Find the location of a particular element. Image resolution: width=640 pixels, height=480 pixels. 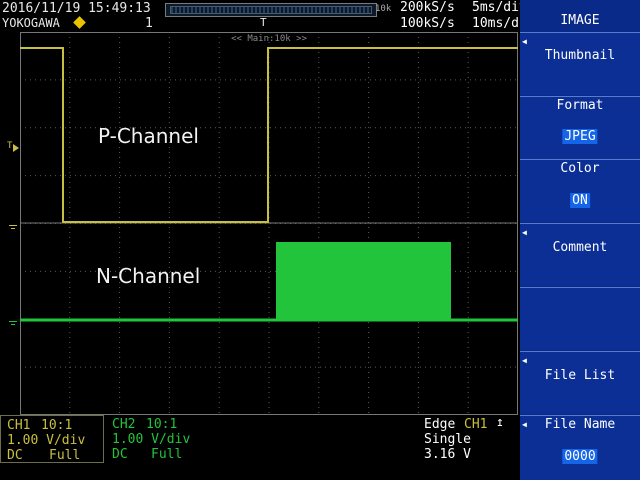

rising-edge-icon: ↥ is located at coordinates (500, 422).